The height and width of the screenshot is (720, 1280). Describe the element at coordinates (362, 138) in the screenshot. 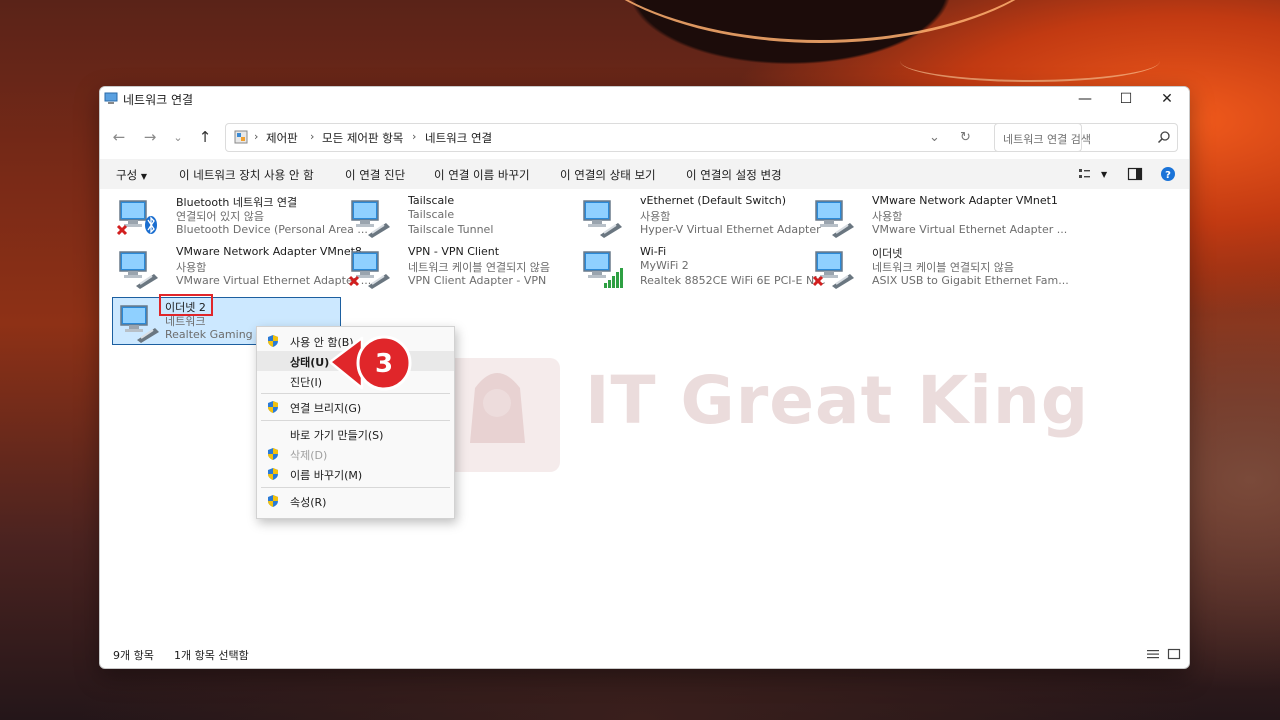

I see `breadcrumb-all-items: 모든 제어판 항목` at that location.